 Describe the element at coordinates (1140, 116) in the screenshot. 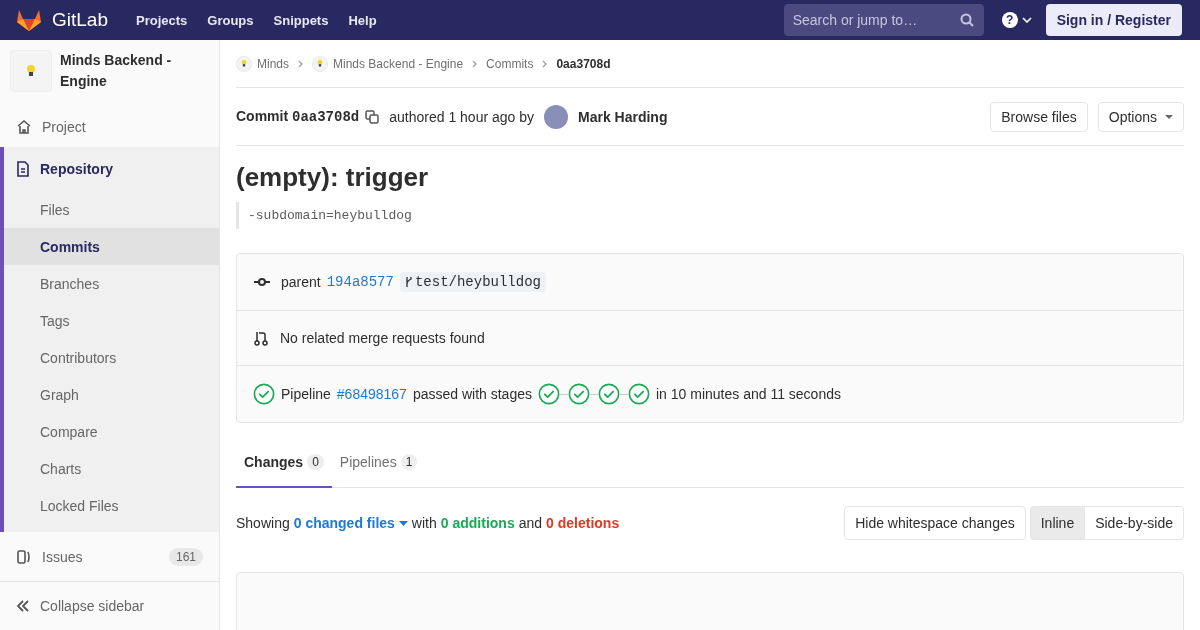

I see `options-dropdown: Options` at that location.